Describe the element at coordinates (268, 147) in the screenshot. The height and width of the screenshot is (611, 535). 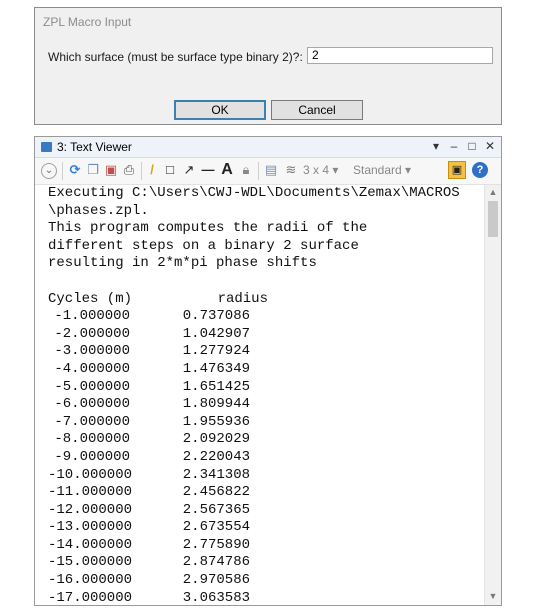
I see `viewer-titlebar: 3: Text Viewer ▾ – □ ✕` at that location.